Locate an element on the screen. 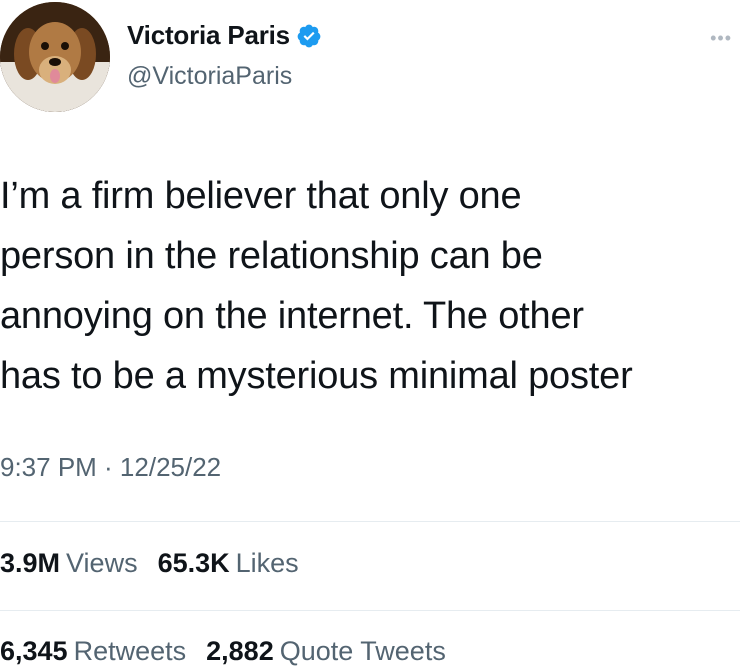 The image size is (740, 672). quote-tweets-stat: 2,882 Quote Tweets is located at coordinates (326, 651).